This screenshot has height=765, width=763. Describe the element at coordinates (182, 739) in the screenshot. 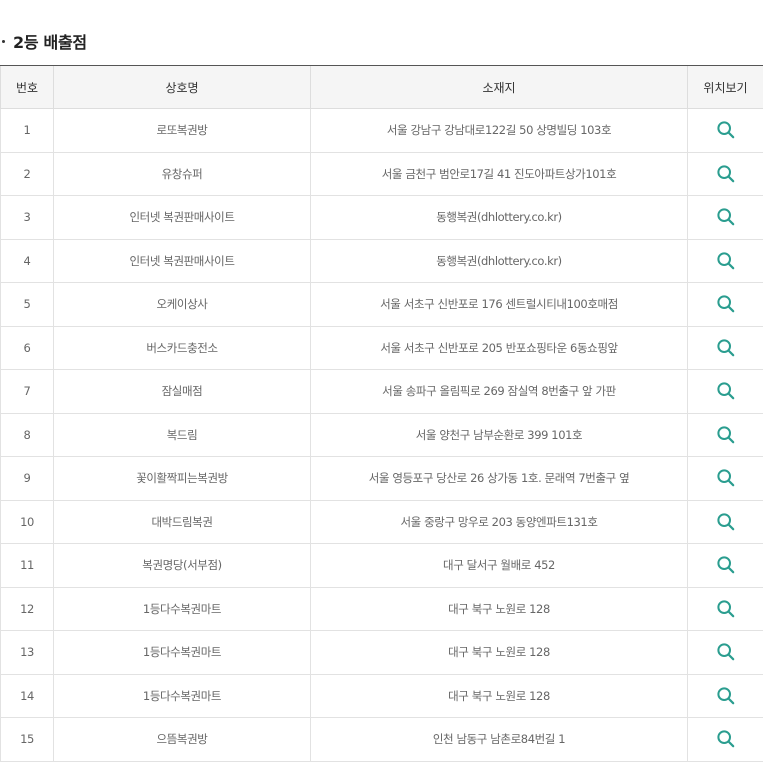

I see `store-name: 으뜸복권방` at that location.